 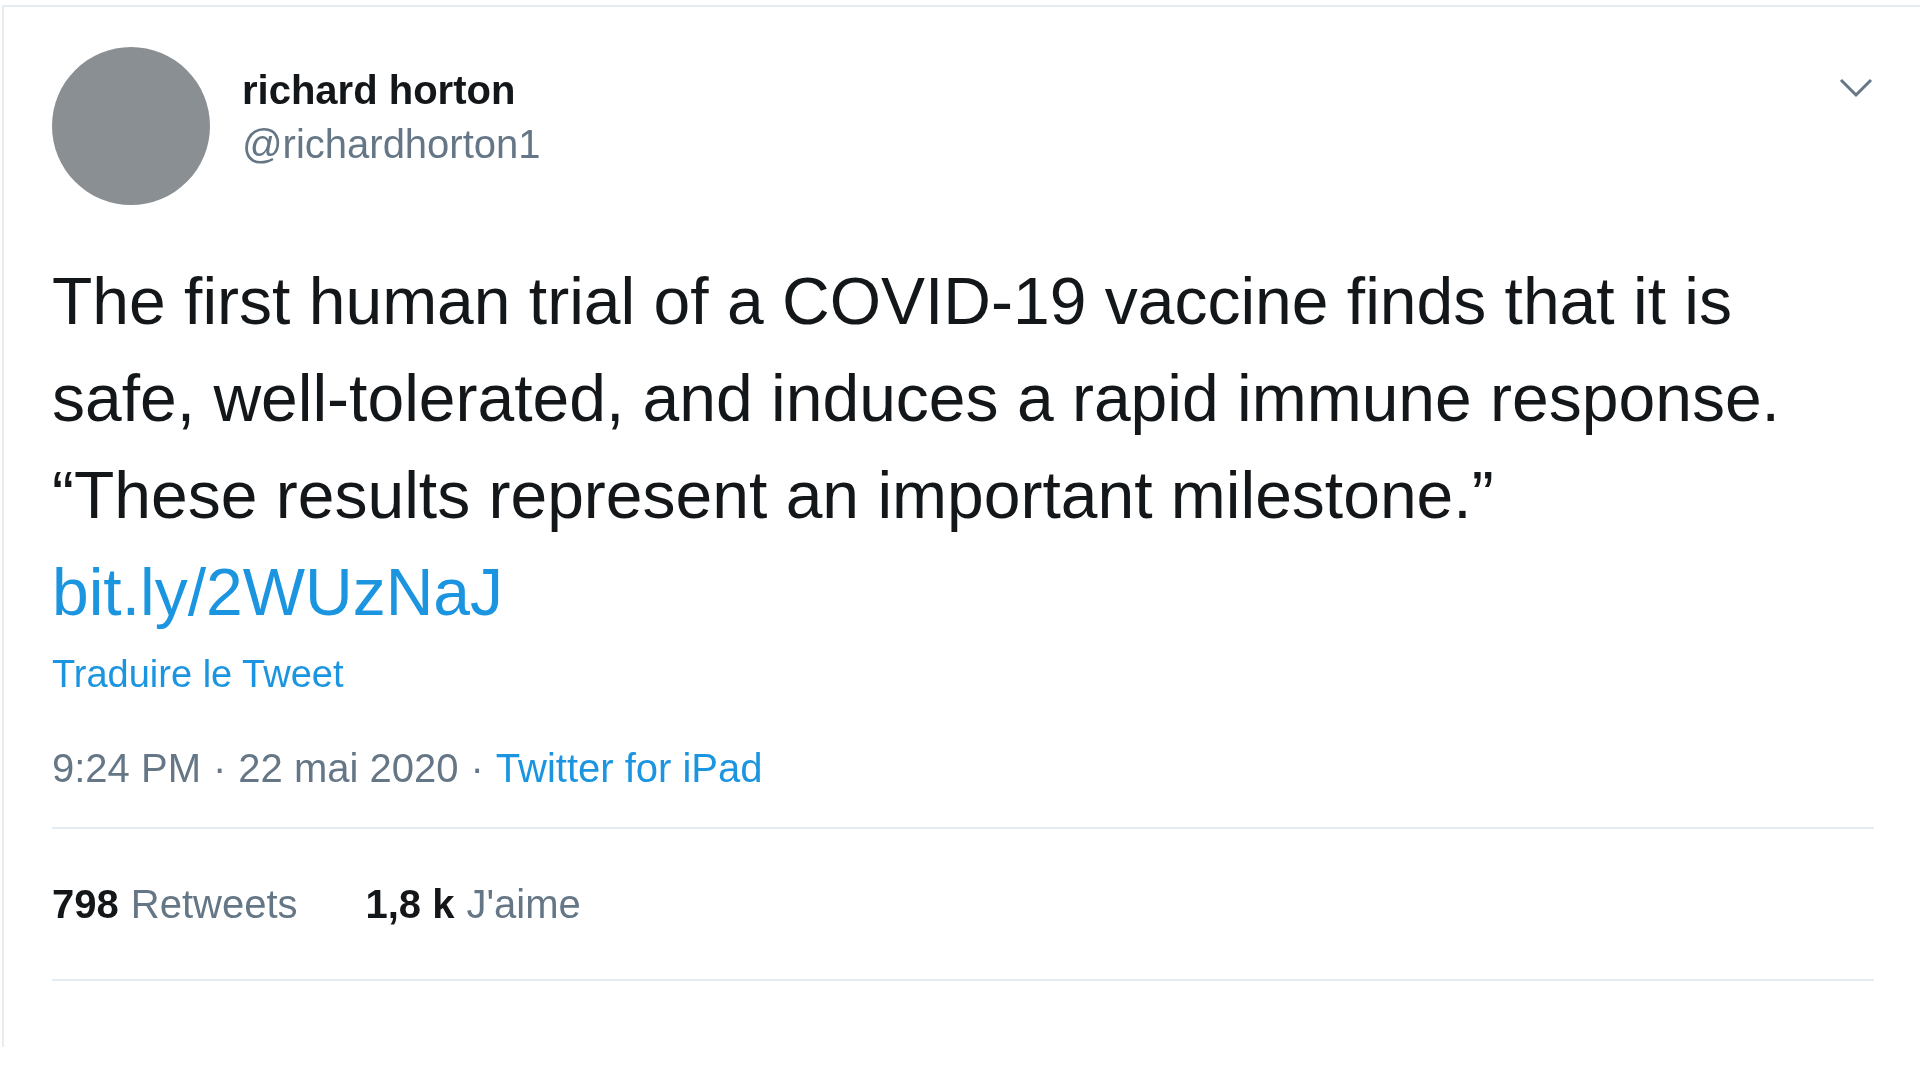 What do you see at coordinates (126, 768) in the screenshot?
I see `tweet-time: 9:24 PM` at bounding box center [126, 768].